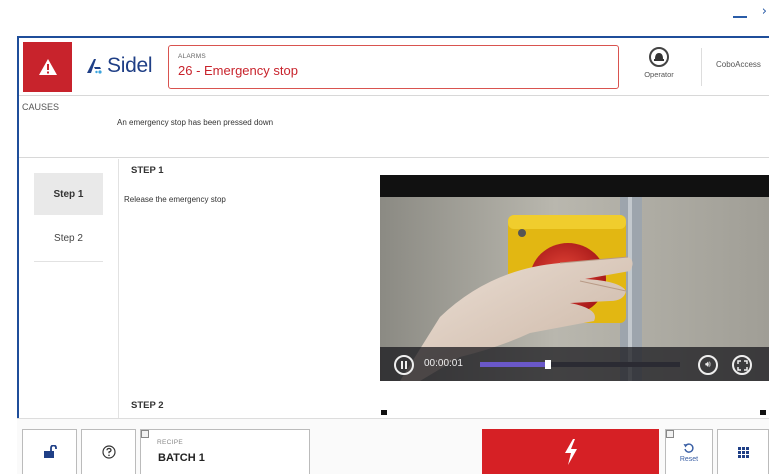 This screenshot has width=769, height=474. What do you see at coordinates (689, 459) in the screenshot?
I see `reset-label: Reset` at bounding box center [689, 459].